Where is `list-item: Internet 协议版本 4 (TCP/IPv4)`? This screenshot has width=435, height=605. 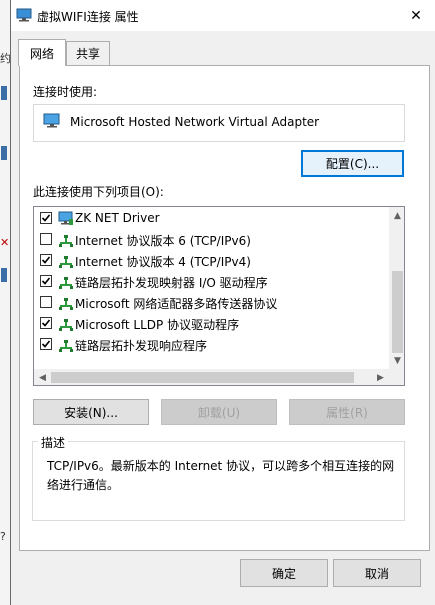
list-item: Internet 协议版本 4 (TCP/IPv4) is located at coordinates (211, 260).